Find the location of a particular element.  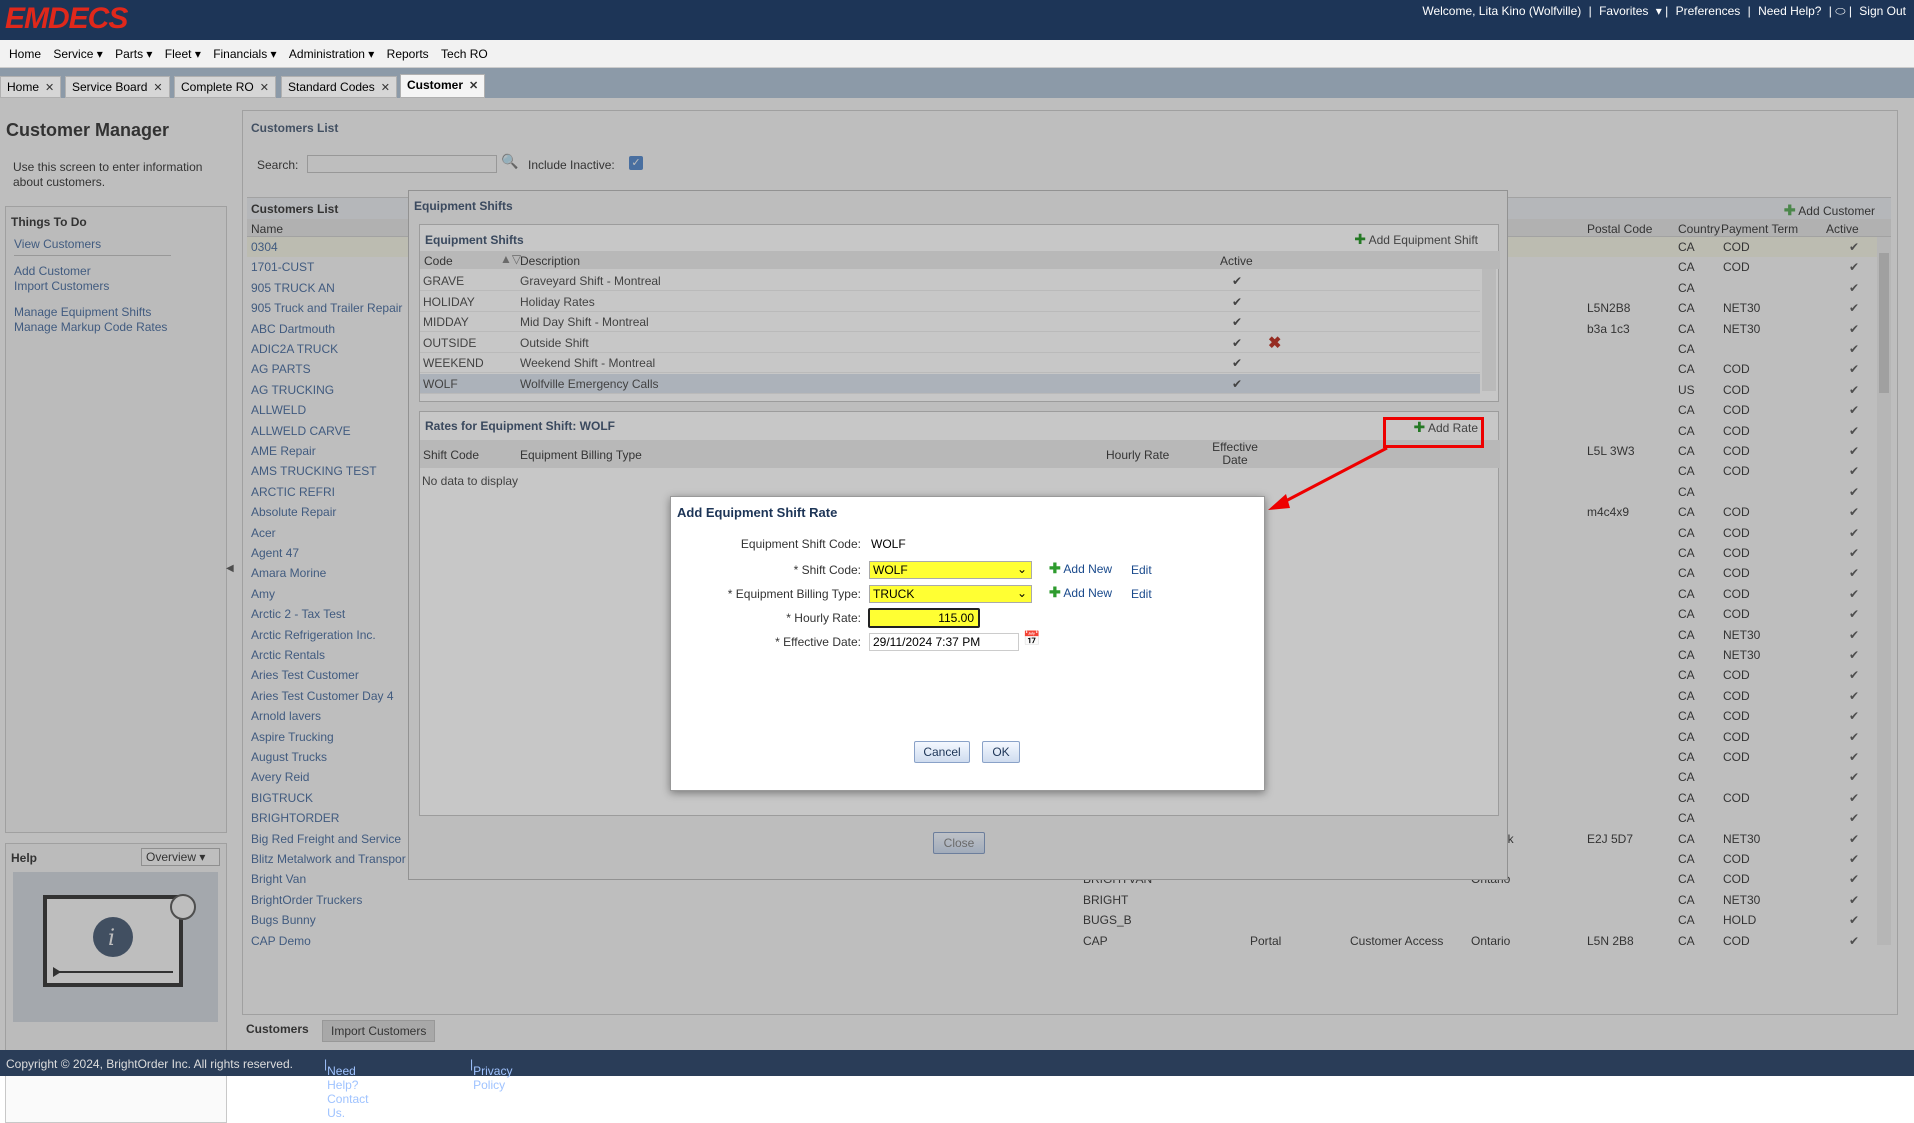

app-logo: EMDECS is located at coordinates (66, 18).